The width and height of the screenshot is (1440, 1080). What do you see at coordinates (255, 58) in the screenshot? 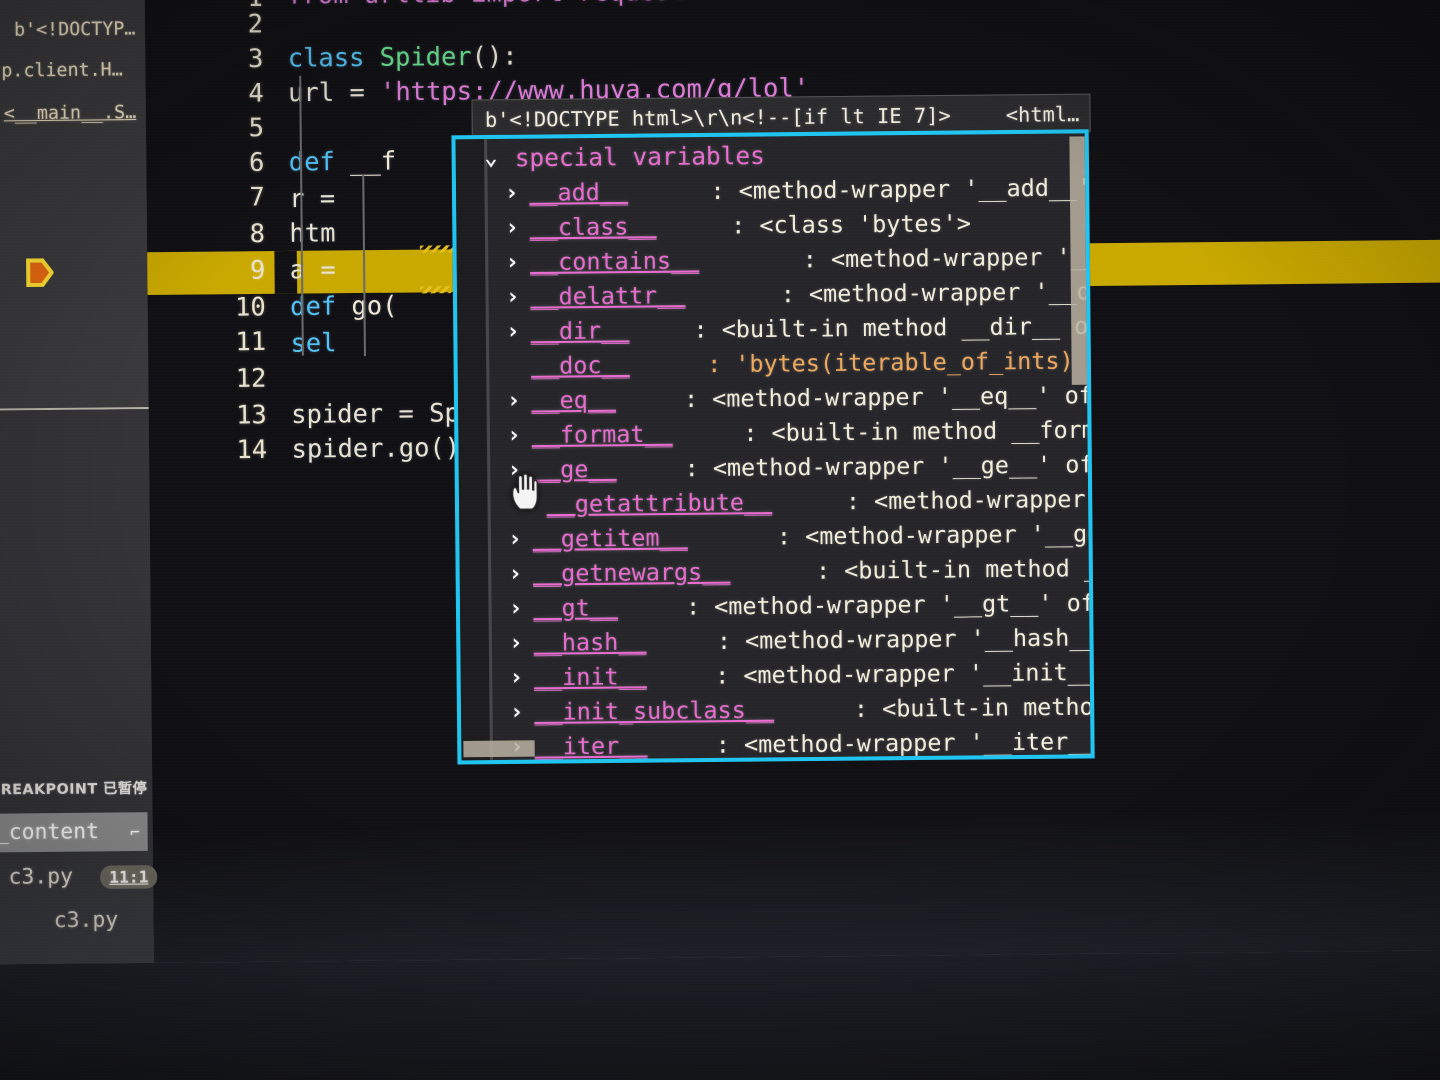
I see `line-number: 3` at bounding box center [255, 58].